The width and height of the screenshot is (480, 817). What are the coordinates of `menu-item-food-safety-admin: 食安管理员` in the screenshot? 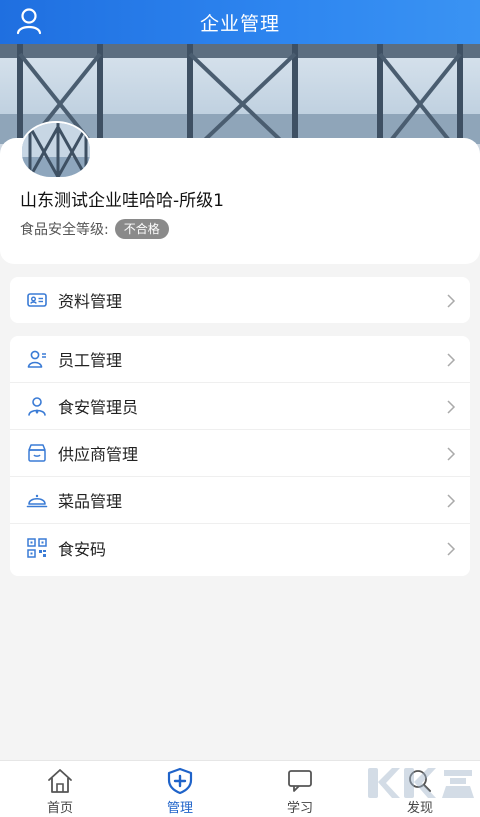 It's located at (240, 406).